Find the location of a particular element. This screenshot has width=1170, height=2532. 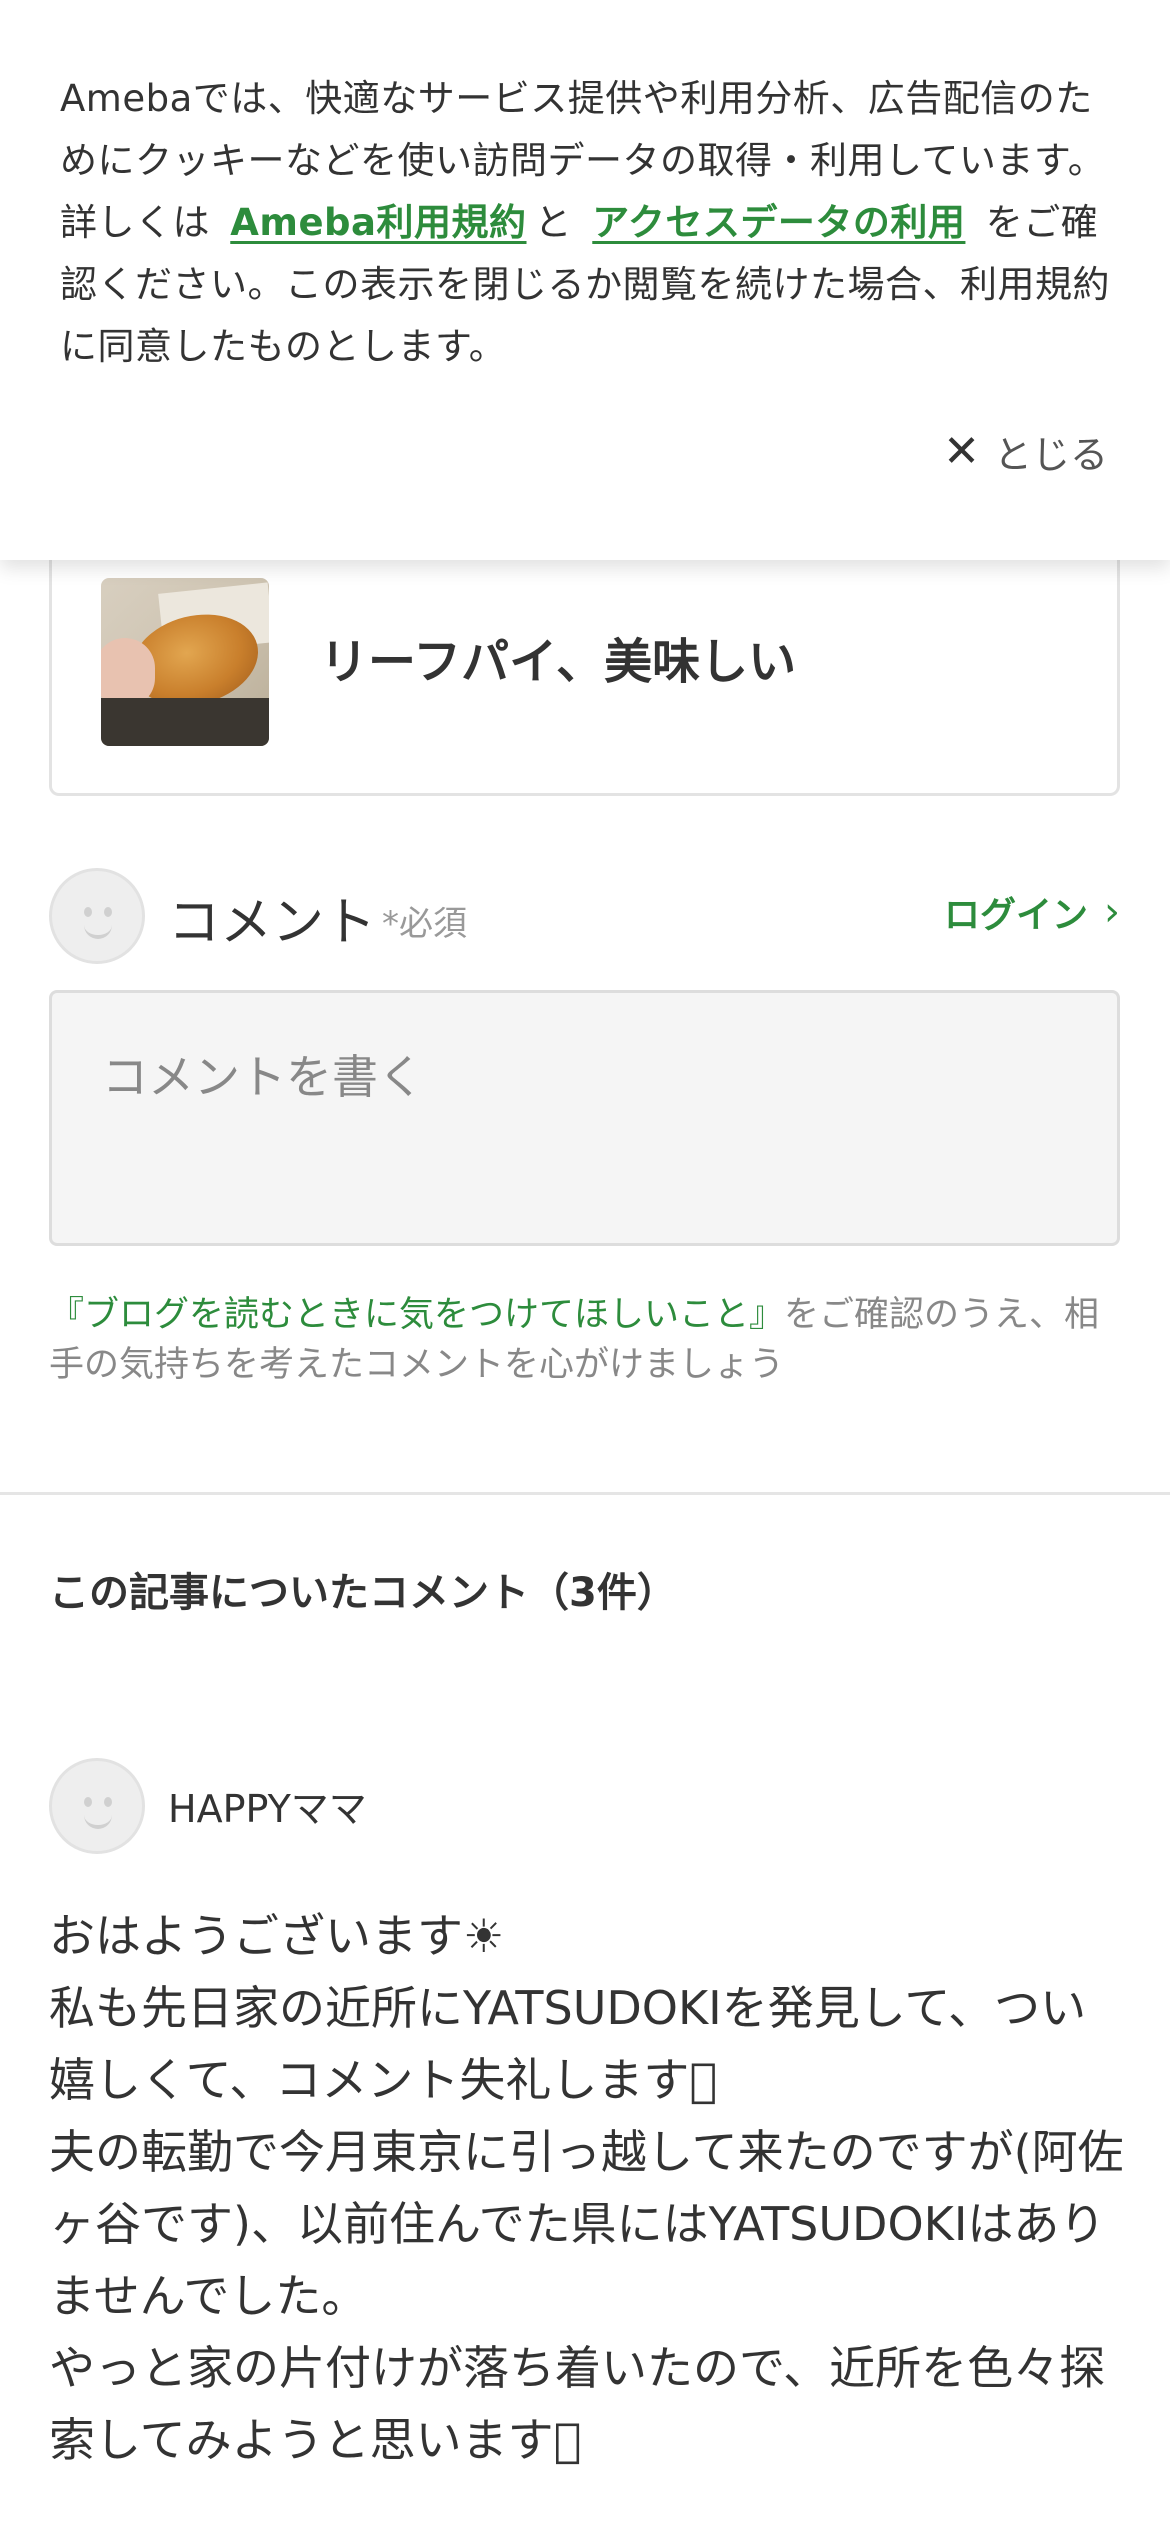

comments-section-title: この記事についたコメント（3件） is located at coordinates (363, 1593).